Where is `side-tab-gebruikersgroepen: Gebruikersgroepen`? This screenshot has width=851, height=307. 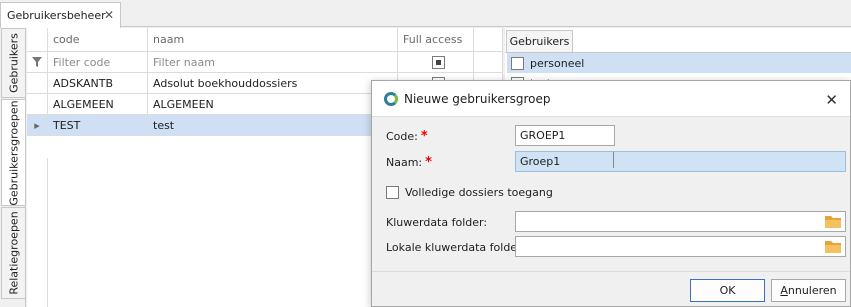 side-tab-gebruikersgroepen: Gebruikersgroepen is located at coordinates (13, 152).